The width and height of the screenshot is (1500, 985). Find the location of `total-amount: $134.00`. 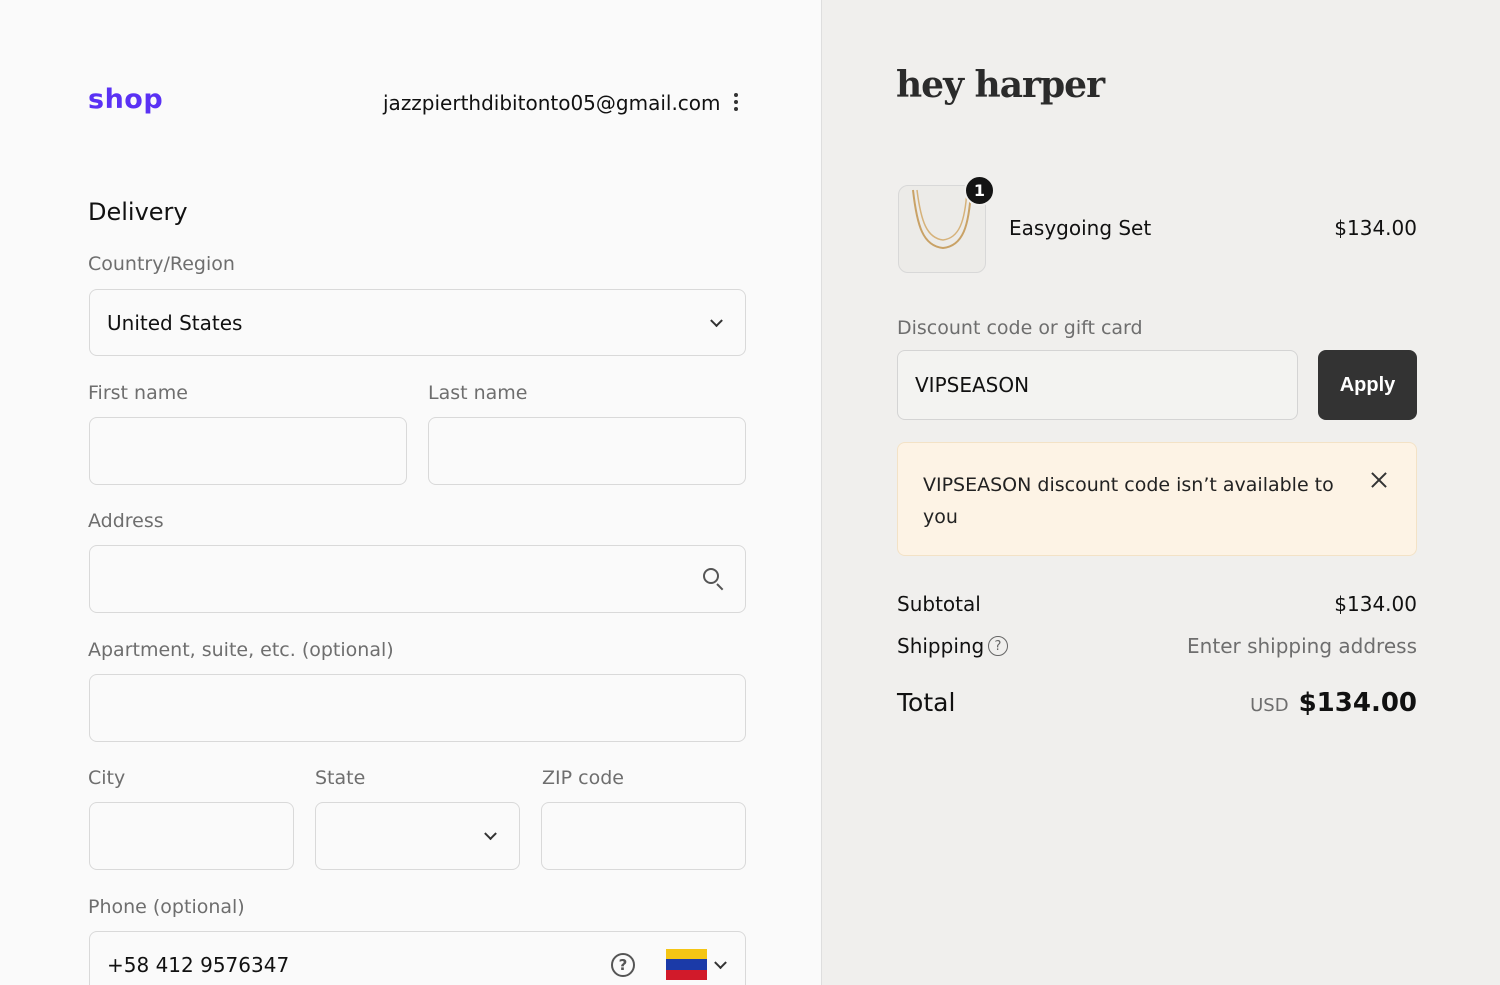

total-amount: $134.00 is located at coordinates (1357, 703).